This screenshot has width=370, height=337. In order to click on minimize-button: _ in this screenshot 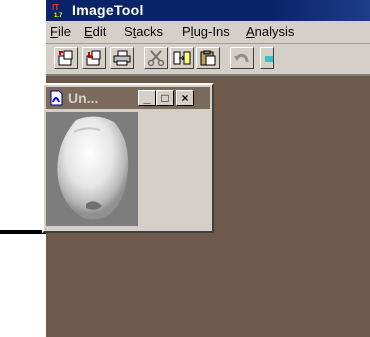, I will do `click(147, 98)`.